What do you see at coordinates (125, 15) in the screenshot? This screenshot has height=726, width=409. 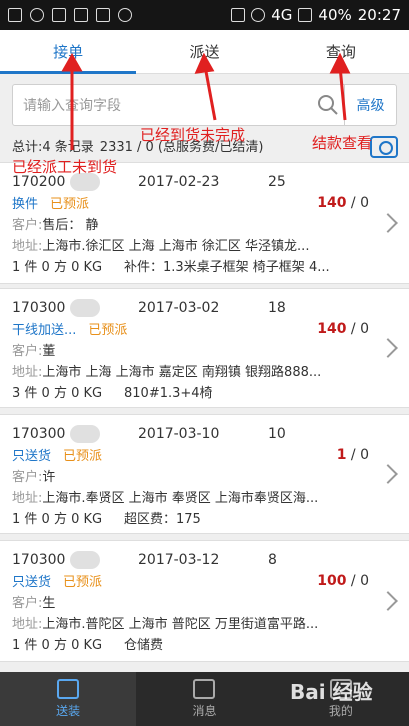 I see `cloud-icon` at bounding box center [125, 15].